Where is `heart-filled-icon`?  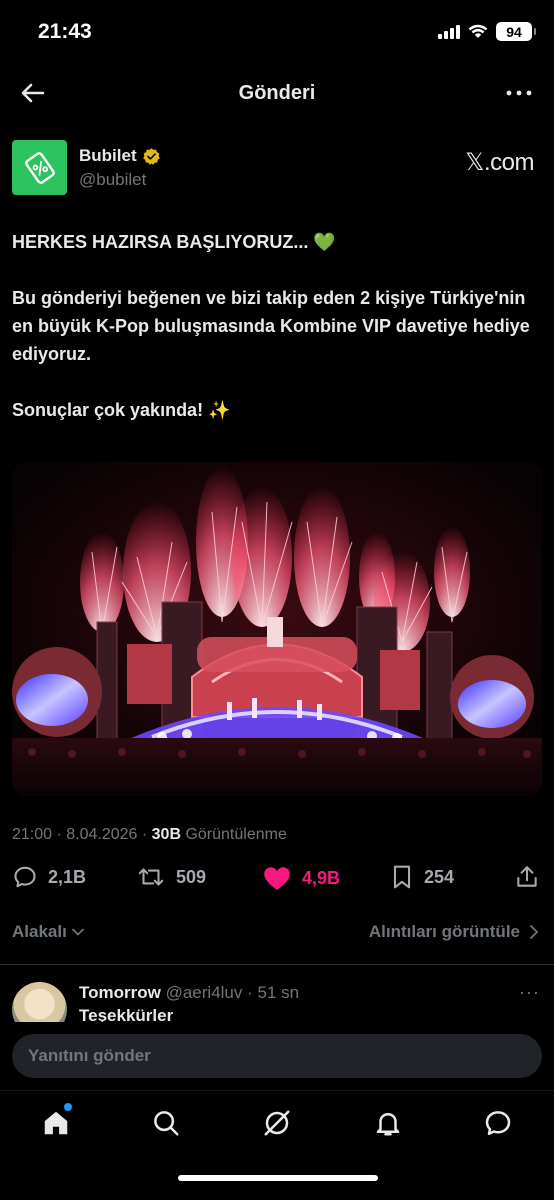 heart-filled-icon is located at coordinates (277, 878).